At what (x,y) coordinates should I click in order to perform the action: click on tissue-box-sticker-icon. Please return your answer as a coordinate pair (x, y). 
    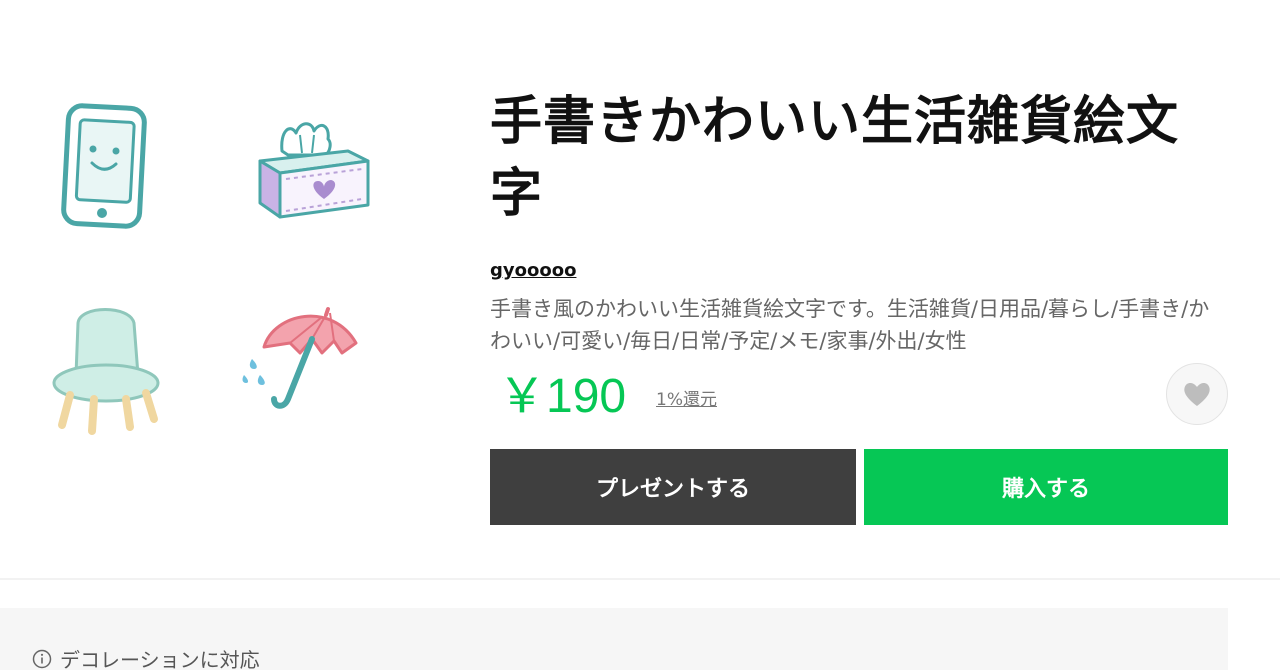
    Looking at the image, I should click on (305, 170).